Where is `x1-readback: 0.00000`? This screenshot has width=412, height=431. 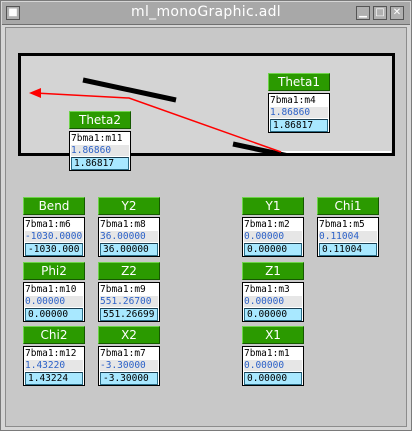
x1-readback: 0.00000 is located at coordinates (273, 365).